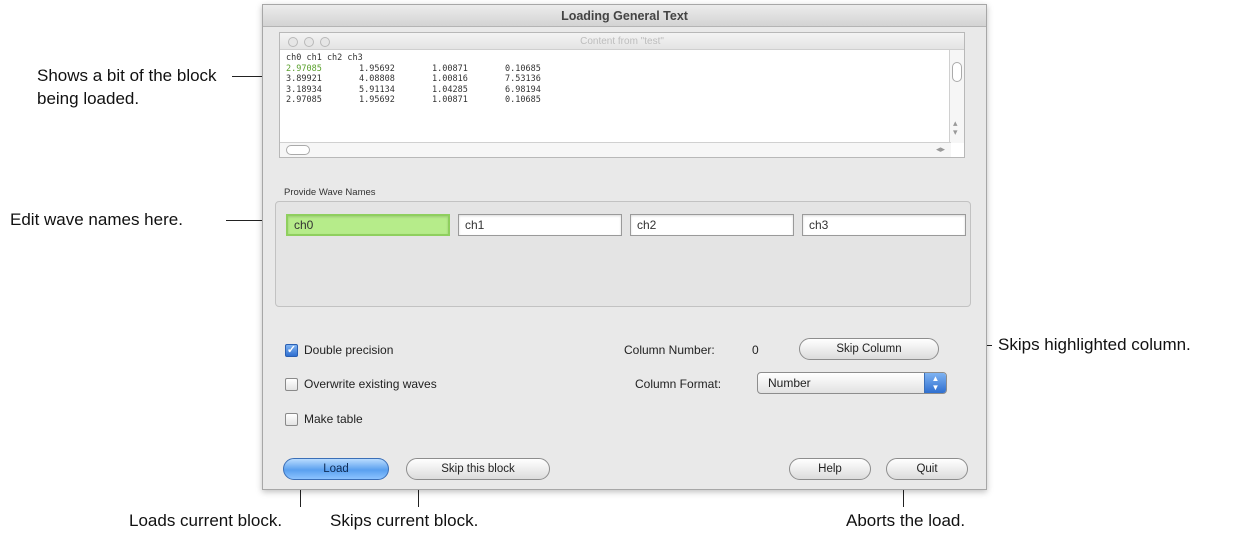 The height and width of the screenshot is (533, 1251). What do you see at coordinates (291, 384) in the screenshot?
I see `overwrite-waves-checkbox` at bounding box center [291, 384].